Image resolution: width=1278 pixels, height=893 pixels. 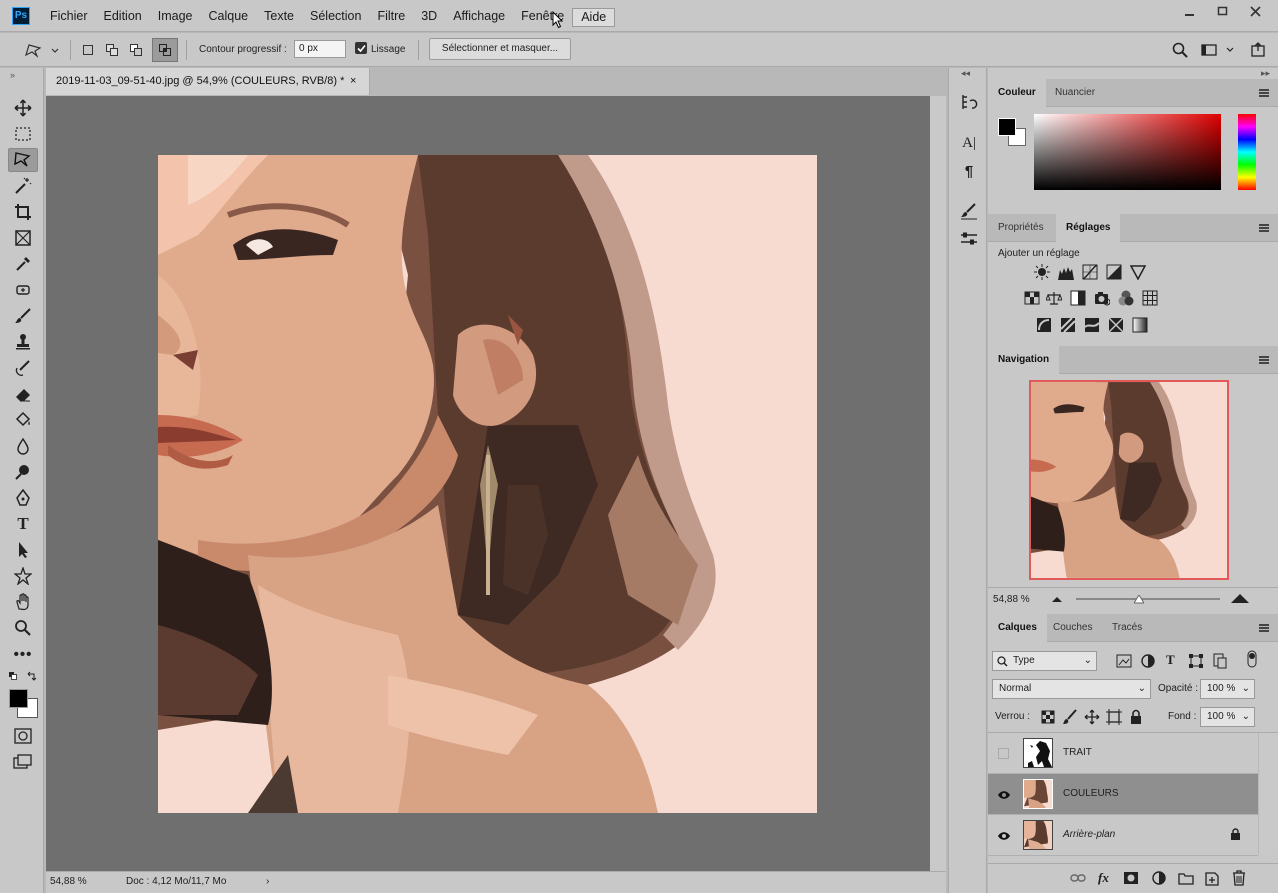 I want to click on pen-tool-icon, so click(x=23, y=498).